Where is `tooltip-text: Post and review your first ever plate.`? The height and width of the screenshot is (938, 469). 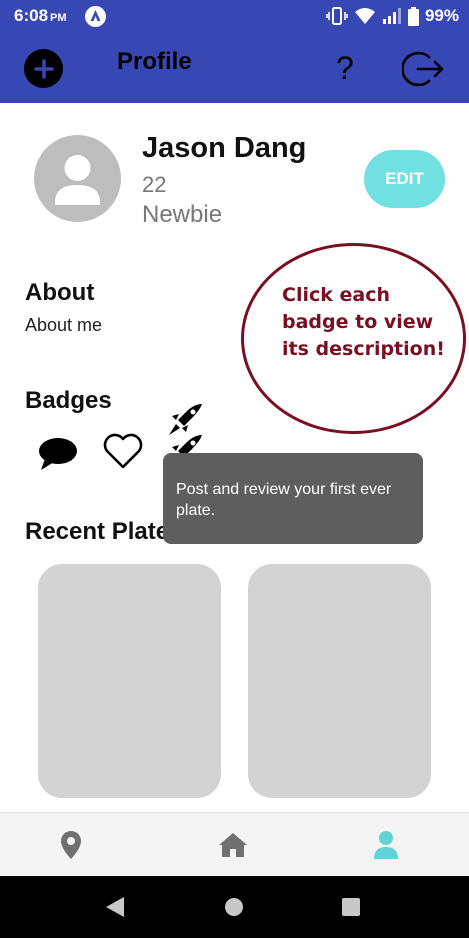
tooltip-text: Post and review your first ever plate. is located at coordinates (284, 500).